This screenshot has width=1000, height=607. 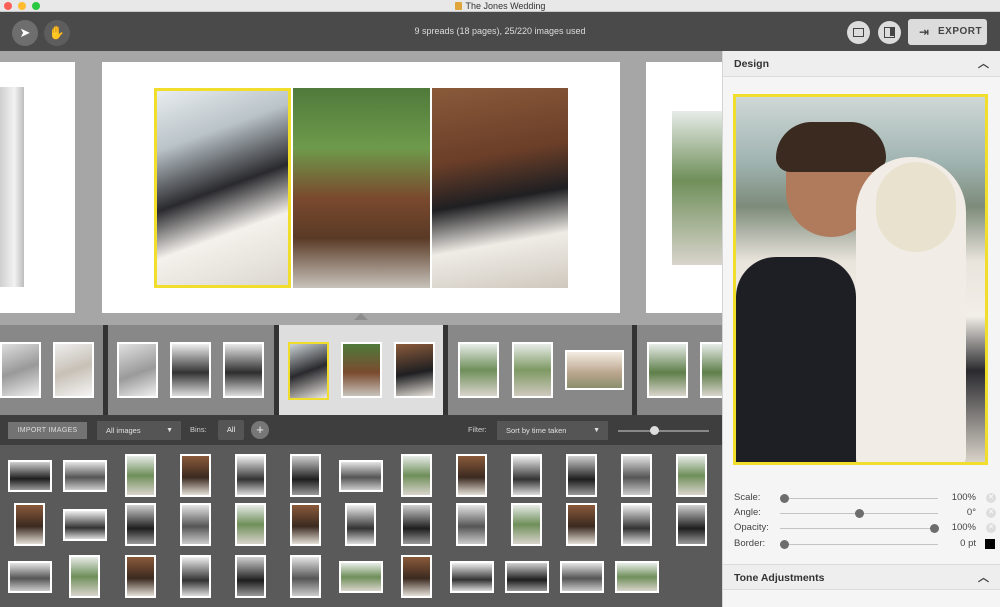 I want to click on strip-thumb-selected, so click(x=308, y=371).